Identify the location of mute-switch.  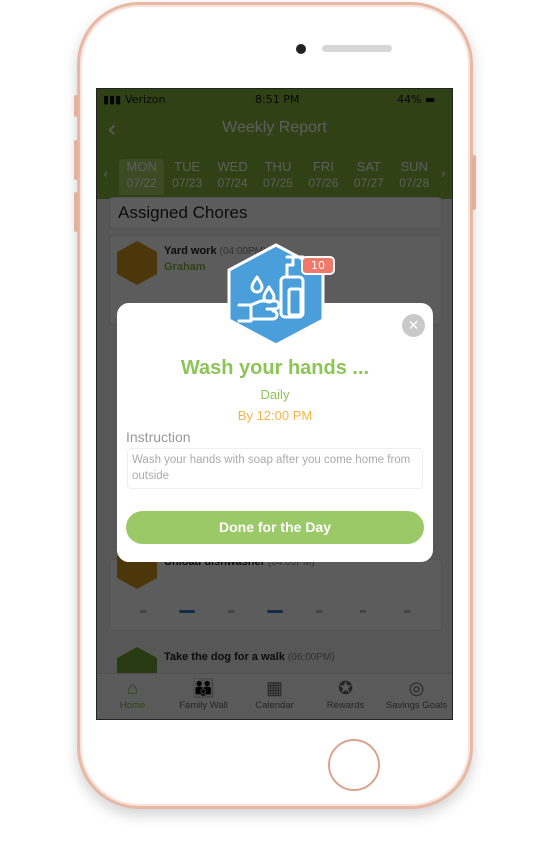
(76, 106).